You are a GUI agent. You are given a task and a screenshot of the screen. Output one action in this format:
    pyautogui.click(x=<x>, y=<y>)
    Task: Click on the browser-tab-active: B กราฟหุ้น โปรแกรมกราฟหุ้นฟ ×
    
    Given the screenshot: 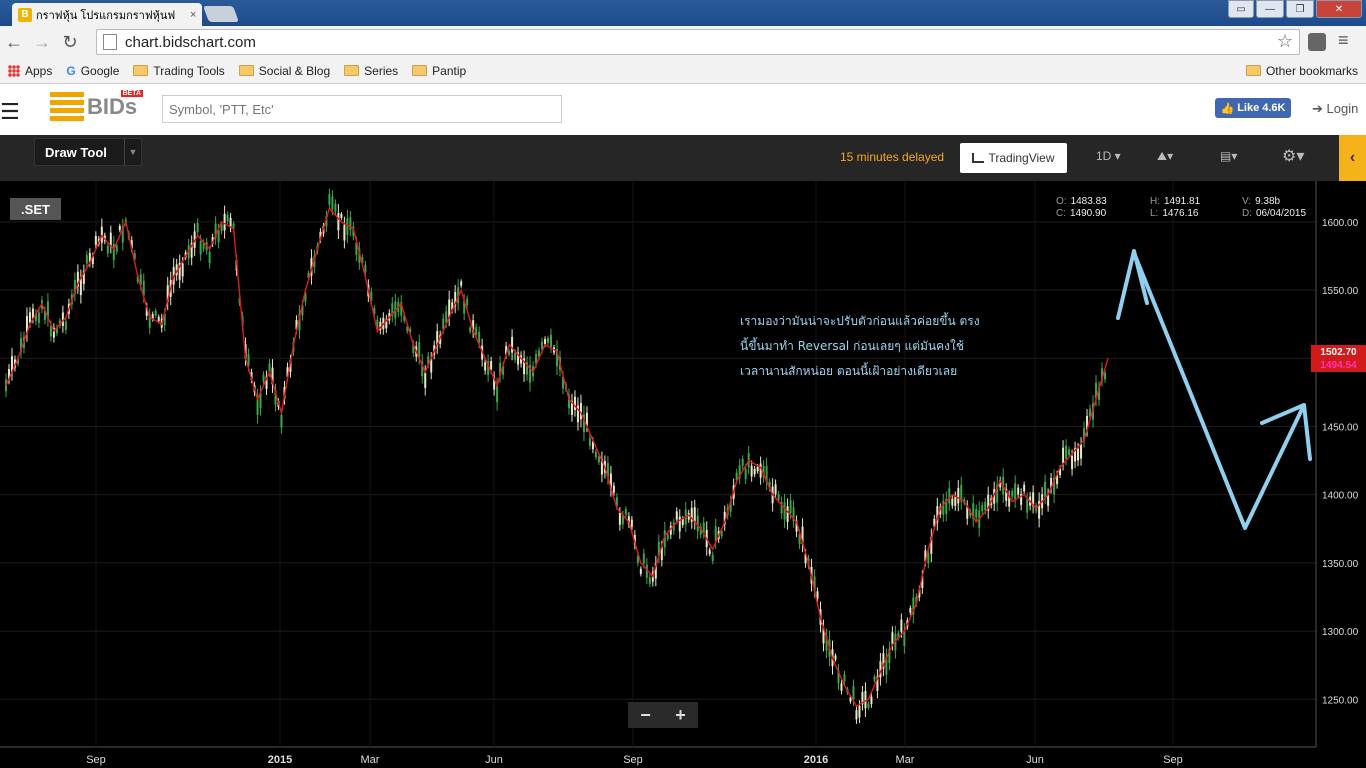 What is the action you would take?
    pyautogui.click(x=107, y=14)
    